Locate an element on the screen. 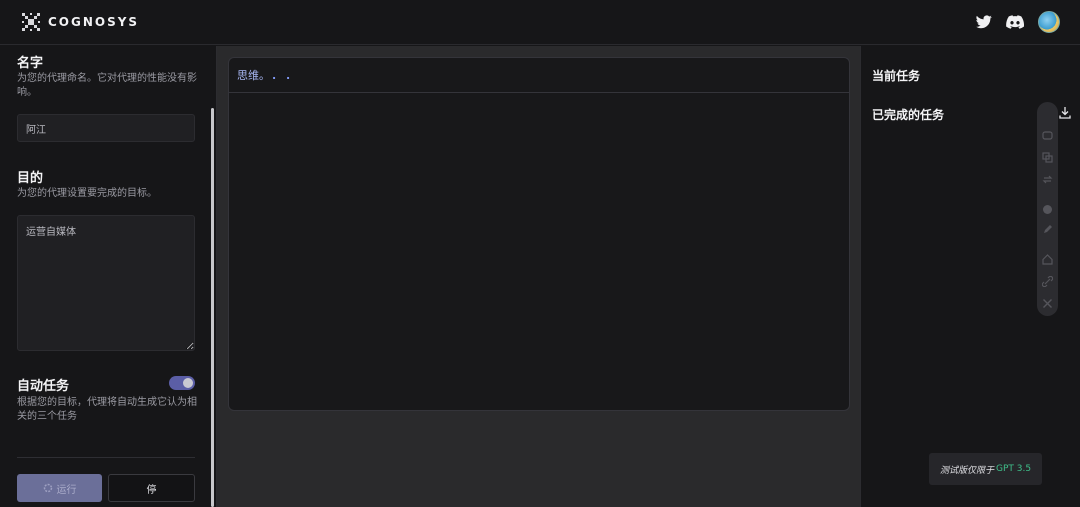 This screenshot has width=1080, height=507. sidebar-scrollbar is located at coordinates (212, 307).